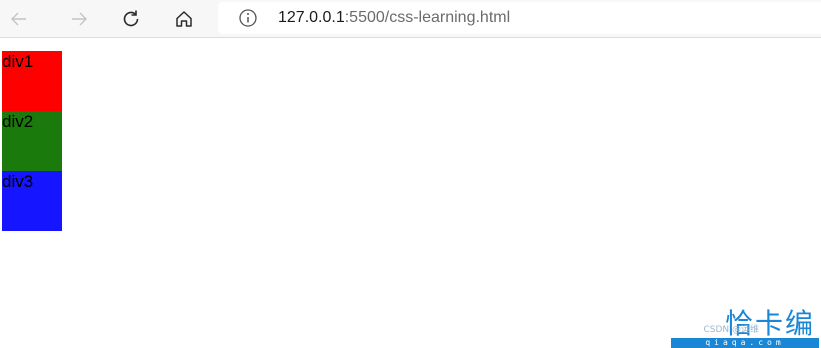 Image resolution: width=821 pixels, height=348 pixels. Describe the element at coordinates (311, 17) in the screenshot. I see `url-host: 127.0.0.1` at that location.